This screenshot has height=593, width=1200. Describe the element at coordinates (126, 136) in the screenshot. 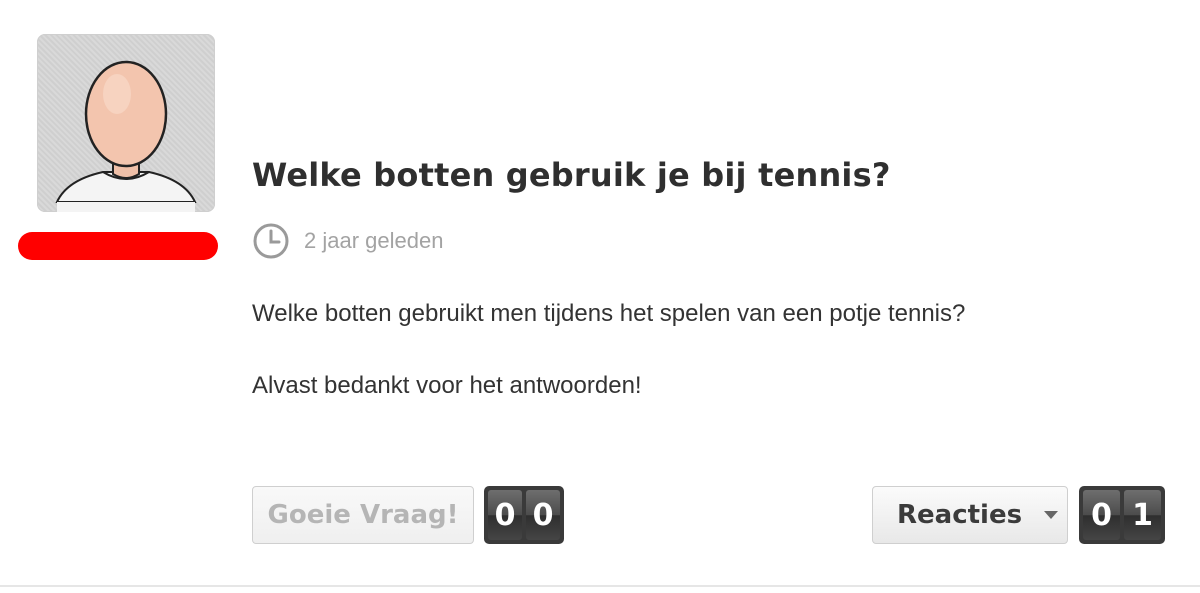

I see `default-user-avatar-icon` at that location.